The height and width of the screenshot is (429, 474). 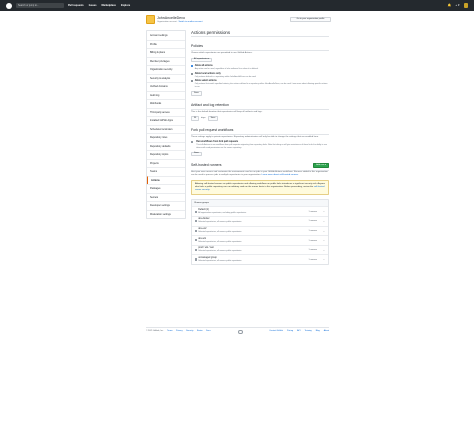 I want to click on sidebar-item-projects: Projects, so click(x=166, y=163).